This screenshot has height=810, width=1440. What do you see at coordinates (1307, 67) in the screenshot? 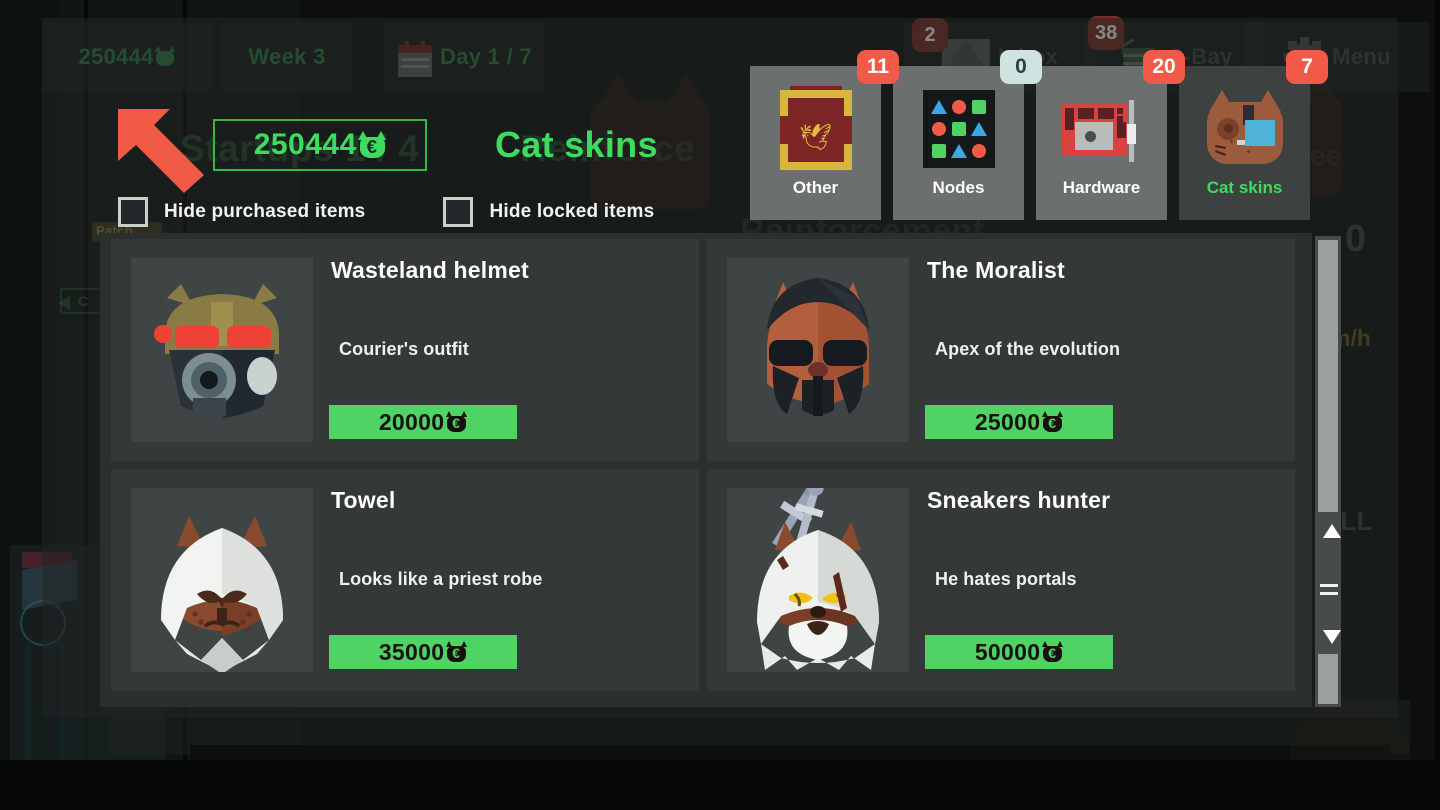
I see `tab-cat-skins-badge: 7` at bounding box center [1307, 67].